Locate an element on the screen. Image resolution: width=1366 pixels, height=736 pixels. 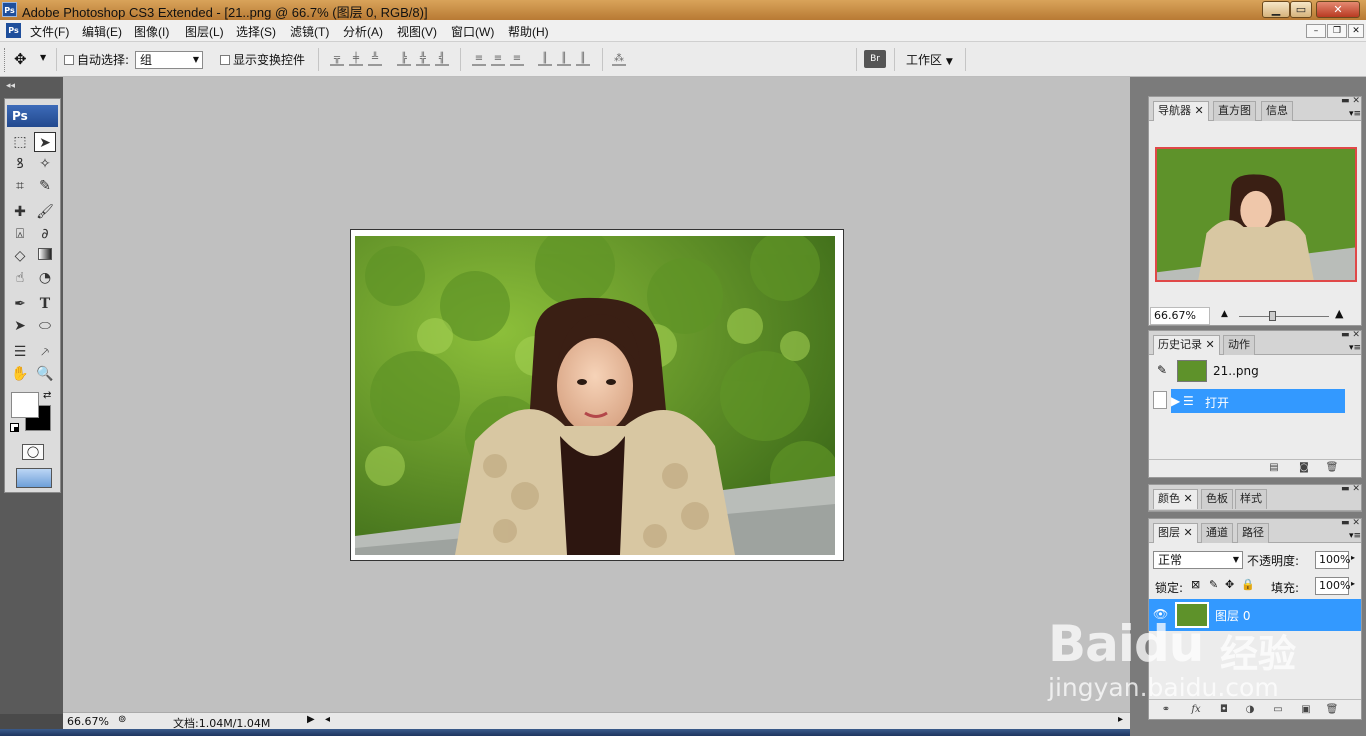
menu-analysis: 分析(A) is located at coordinates (363, 31).